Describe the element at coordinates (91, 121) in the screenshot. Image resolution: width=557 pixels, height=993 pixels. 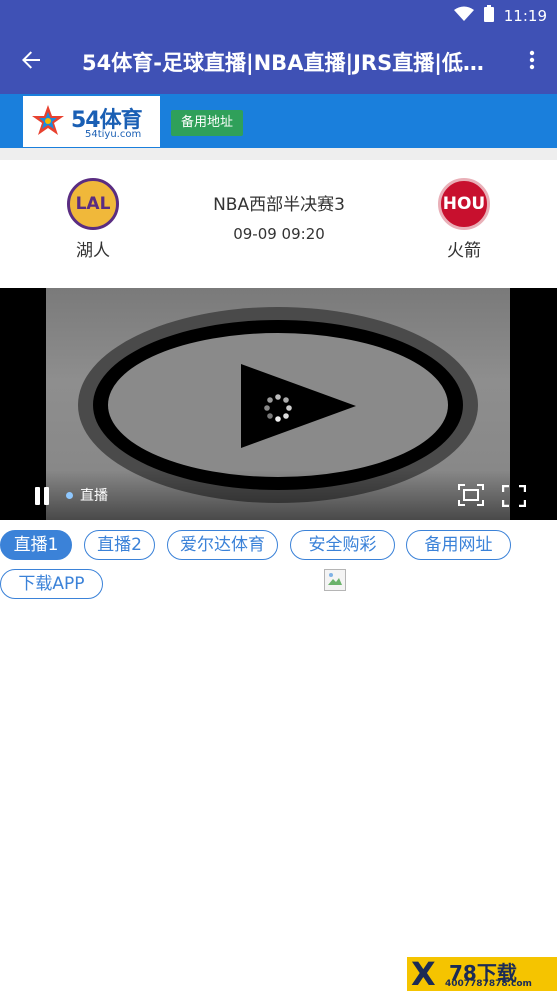
I see `site-logo: 54体育 54tiyu.com` at that location.